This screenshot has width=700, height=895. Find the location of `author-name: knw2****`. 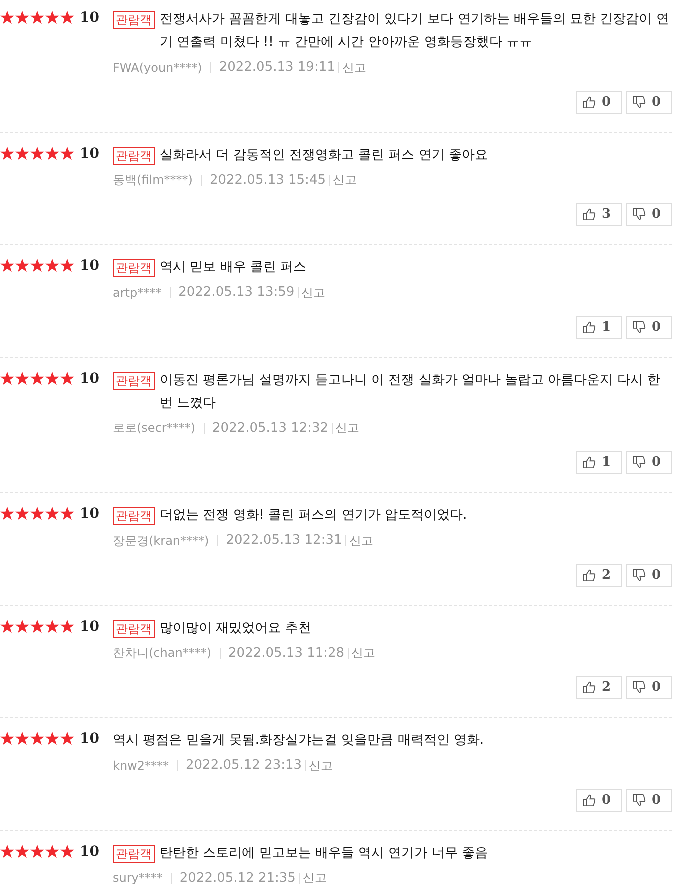

author-name: knw2**** is located at coordinates (141, 766).